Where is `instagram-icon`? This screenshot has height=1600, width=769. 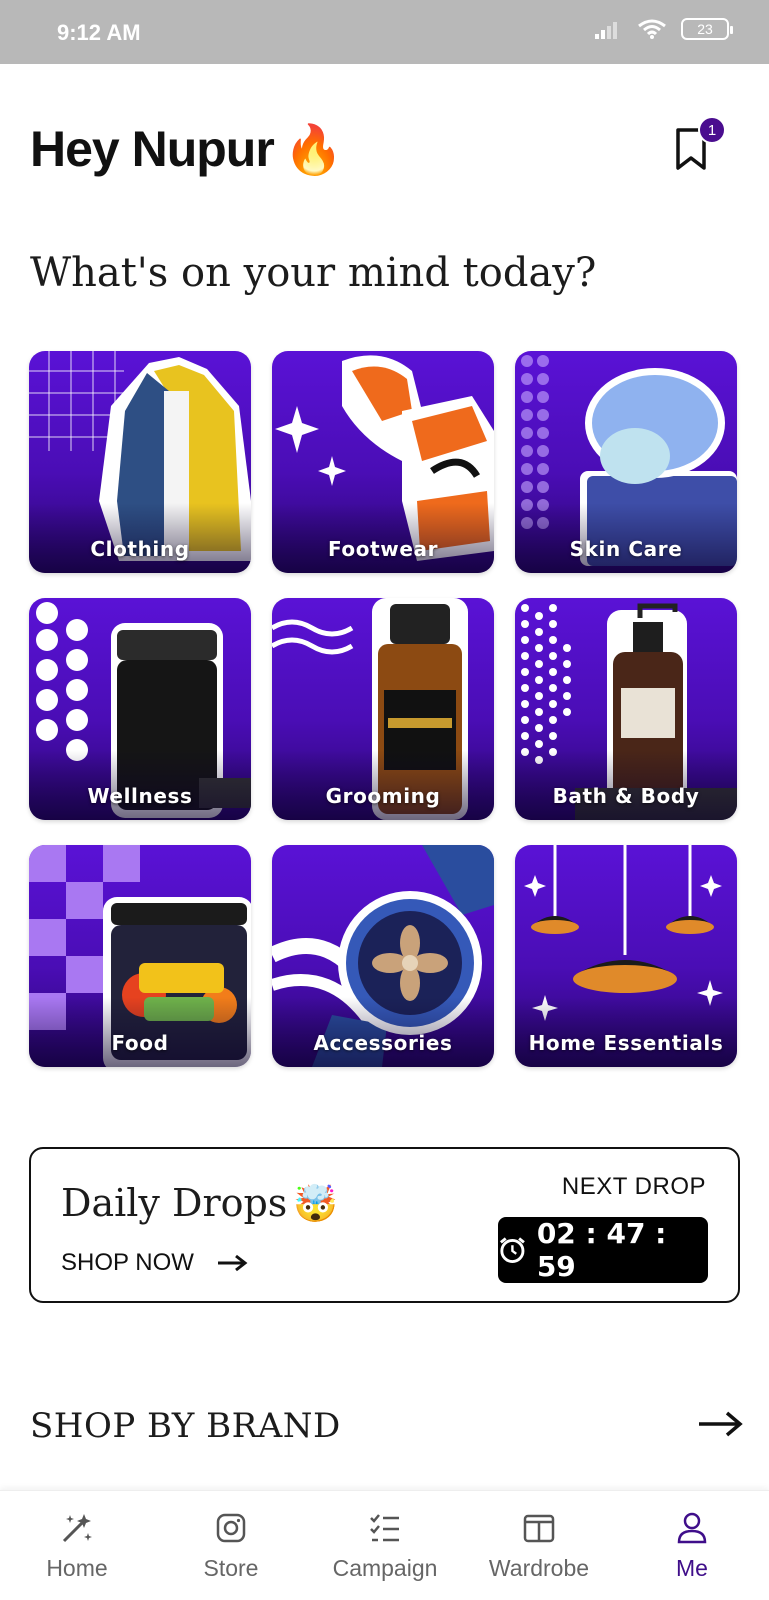
instagram-icon is located at coordinates (231, 1528).